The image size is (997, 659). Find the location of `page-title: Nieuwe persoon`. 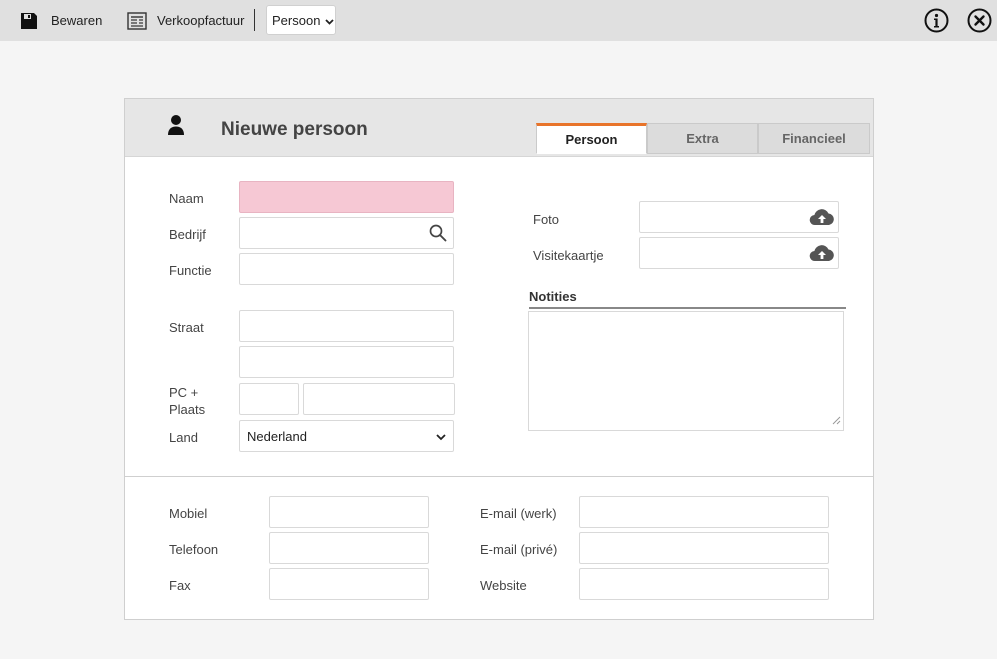

page-title: Nieuwe persoon is located at coordinates (294, 129).